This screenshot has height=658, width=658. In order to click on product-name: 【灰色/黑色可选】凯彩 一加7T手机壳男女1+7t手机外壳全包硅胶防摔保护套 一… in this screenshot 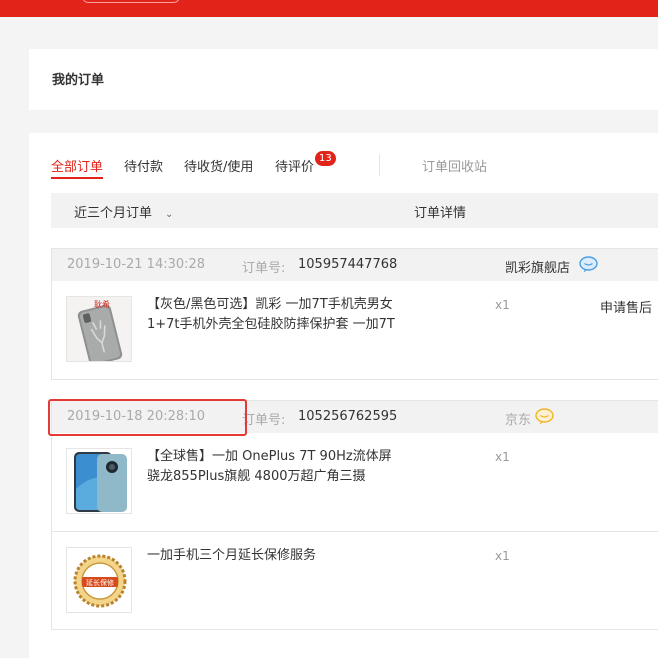, I will do `click(277, 315)`.